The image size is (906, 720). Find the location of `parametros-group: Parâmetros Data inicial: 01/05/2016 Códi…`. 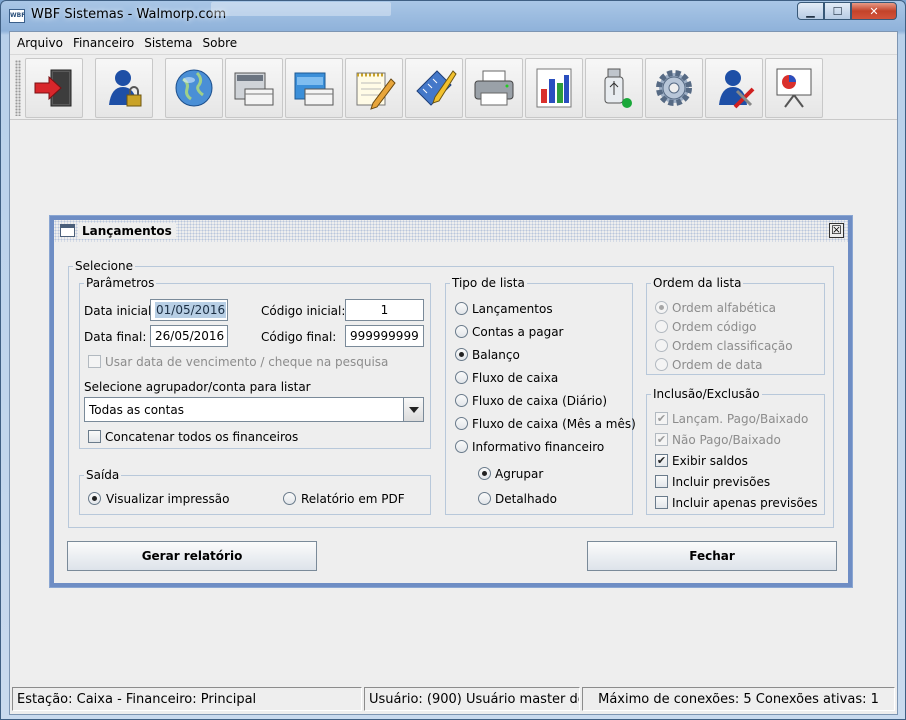

parametros-group: Parâmetros Data inicial: 01/05/2016 Códi… is located at coordinates (255, 362).